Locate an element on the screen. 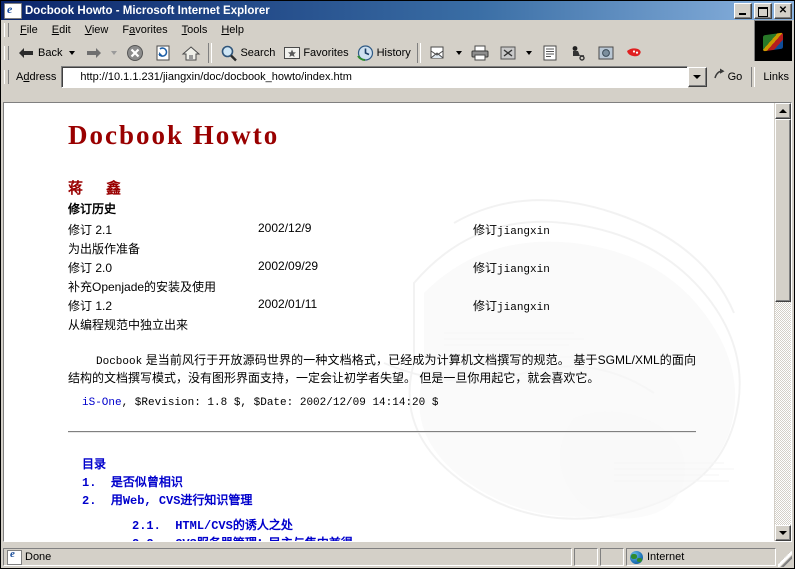 The image size is (795, 569). messenger-icon is located at coordinates (578, 53).